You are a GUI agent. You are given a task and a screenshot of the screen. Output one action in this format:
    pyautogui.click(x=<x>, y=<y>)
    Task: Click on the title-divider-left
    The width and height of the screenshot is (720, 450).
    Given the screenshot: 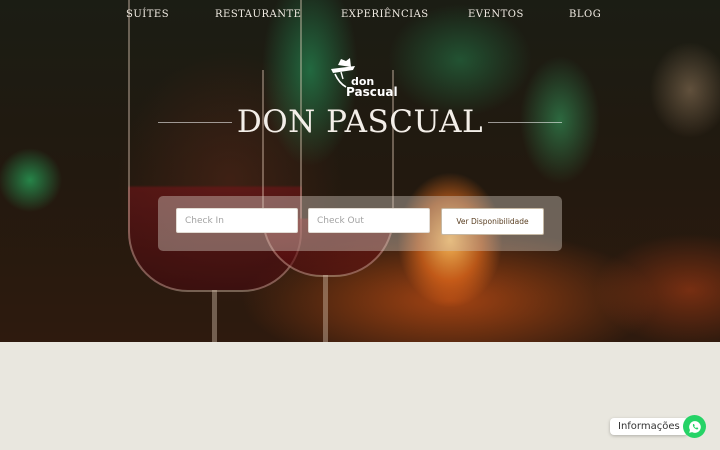 What is the action you would take?
    pyautogui.click(x=195, y=122)
    